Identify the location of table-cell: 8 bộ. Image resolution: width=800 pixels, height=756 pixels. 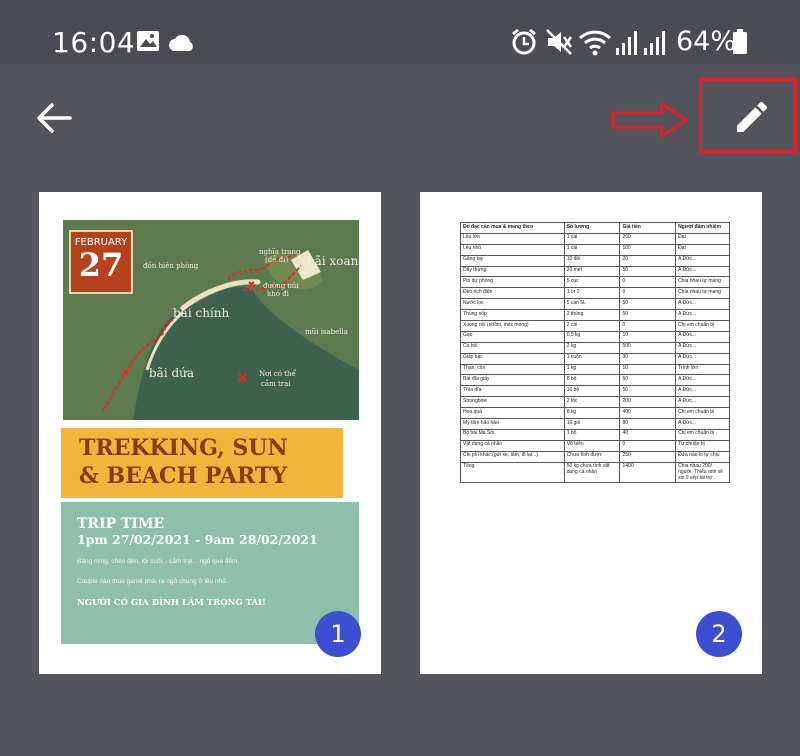
(592, 380).